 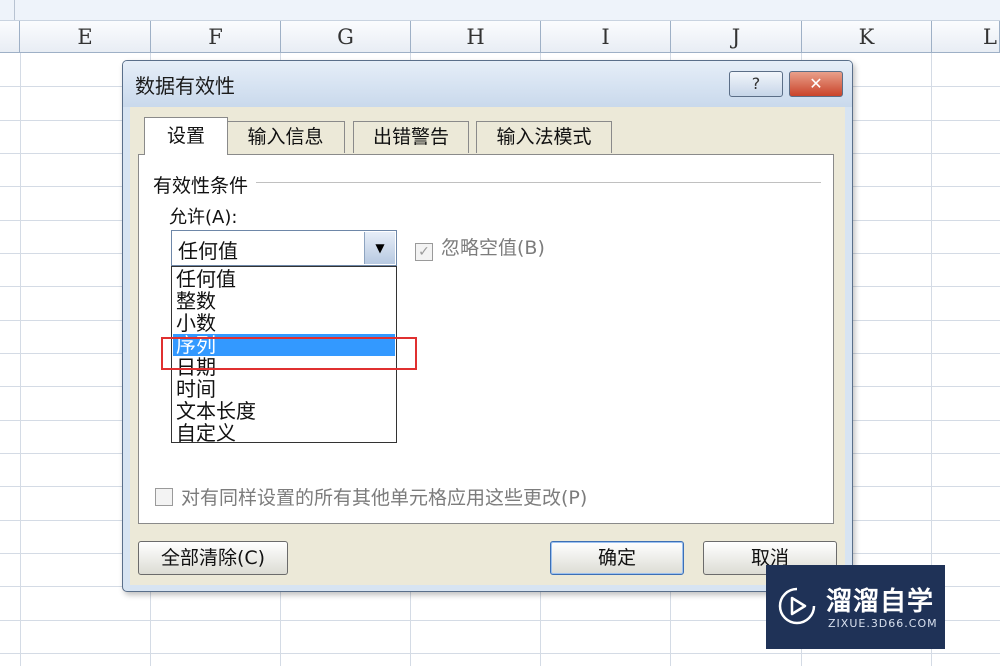 What do you see at coordinates (493, 248) in the screenshot?
I see `ignore-blank-label: 忽略空值(B)` at bounding box center [493, 248].